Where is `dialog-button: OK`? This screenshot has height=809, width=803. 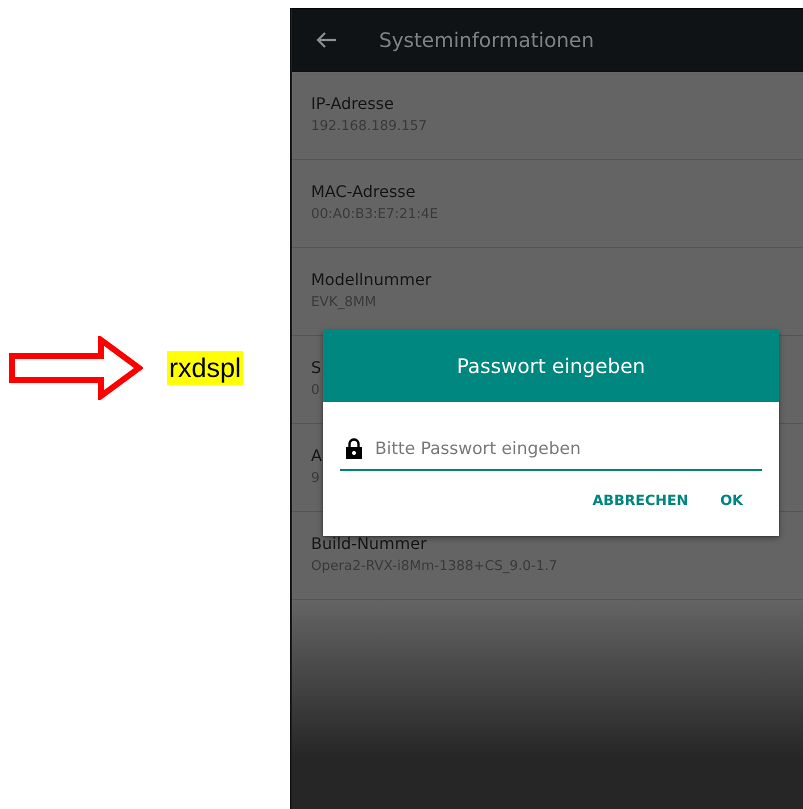
dialog-button: OK is located at coordinates (731, 501).